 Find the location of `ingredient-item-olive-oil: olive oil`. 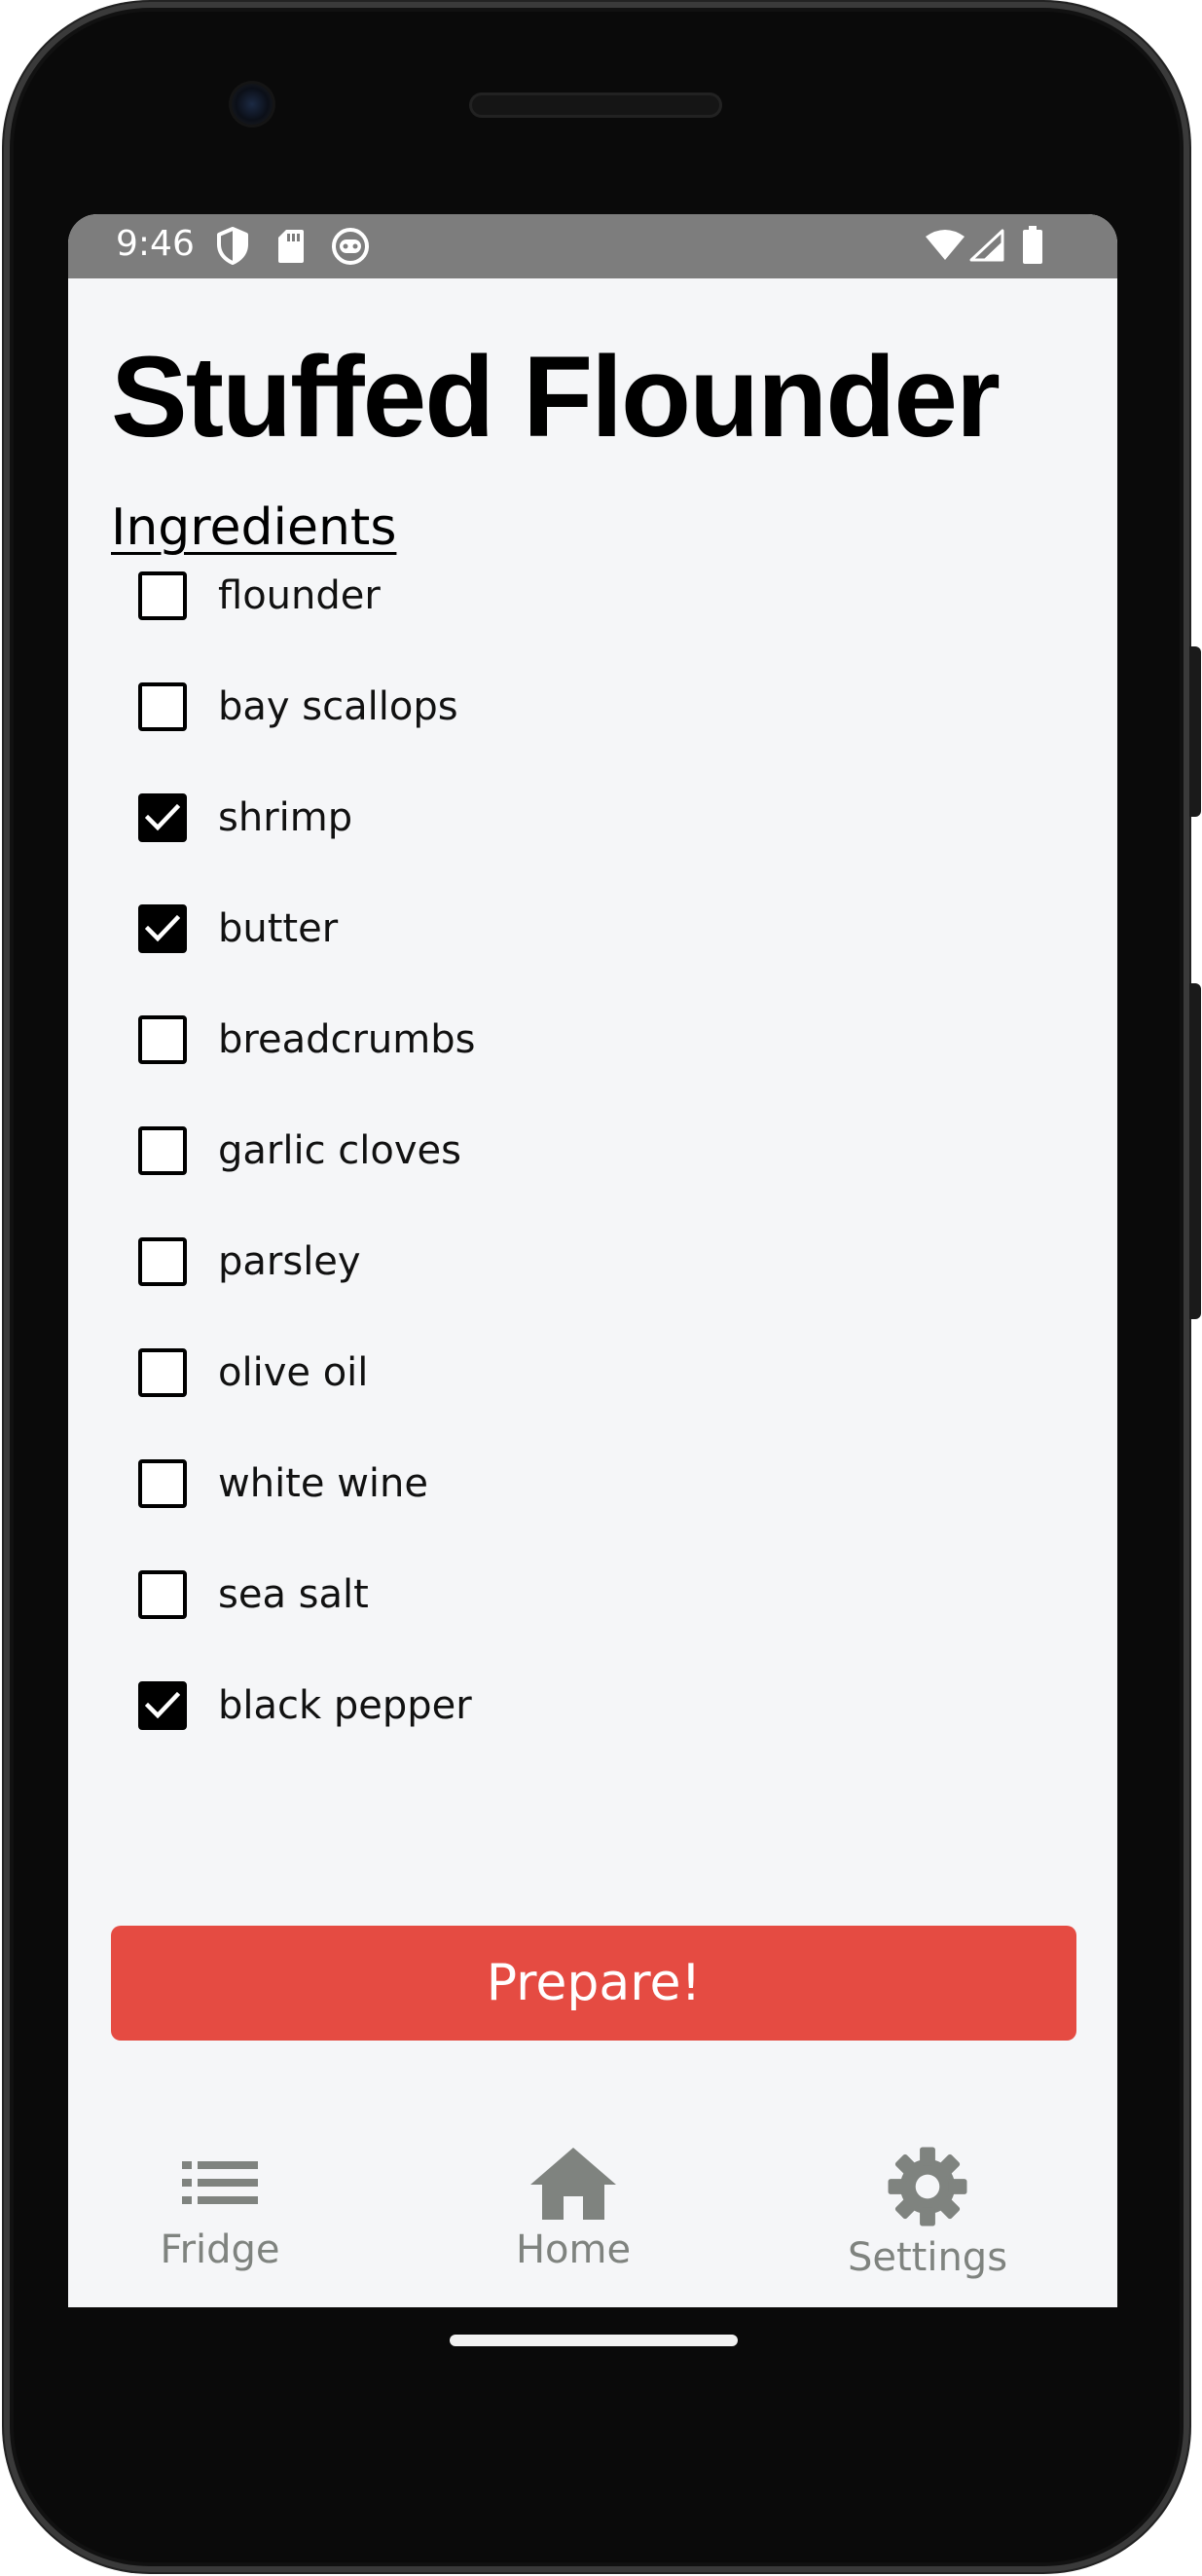

ingredient-item-olive-oil: olive oil is located at coordinates (253, 1372).